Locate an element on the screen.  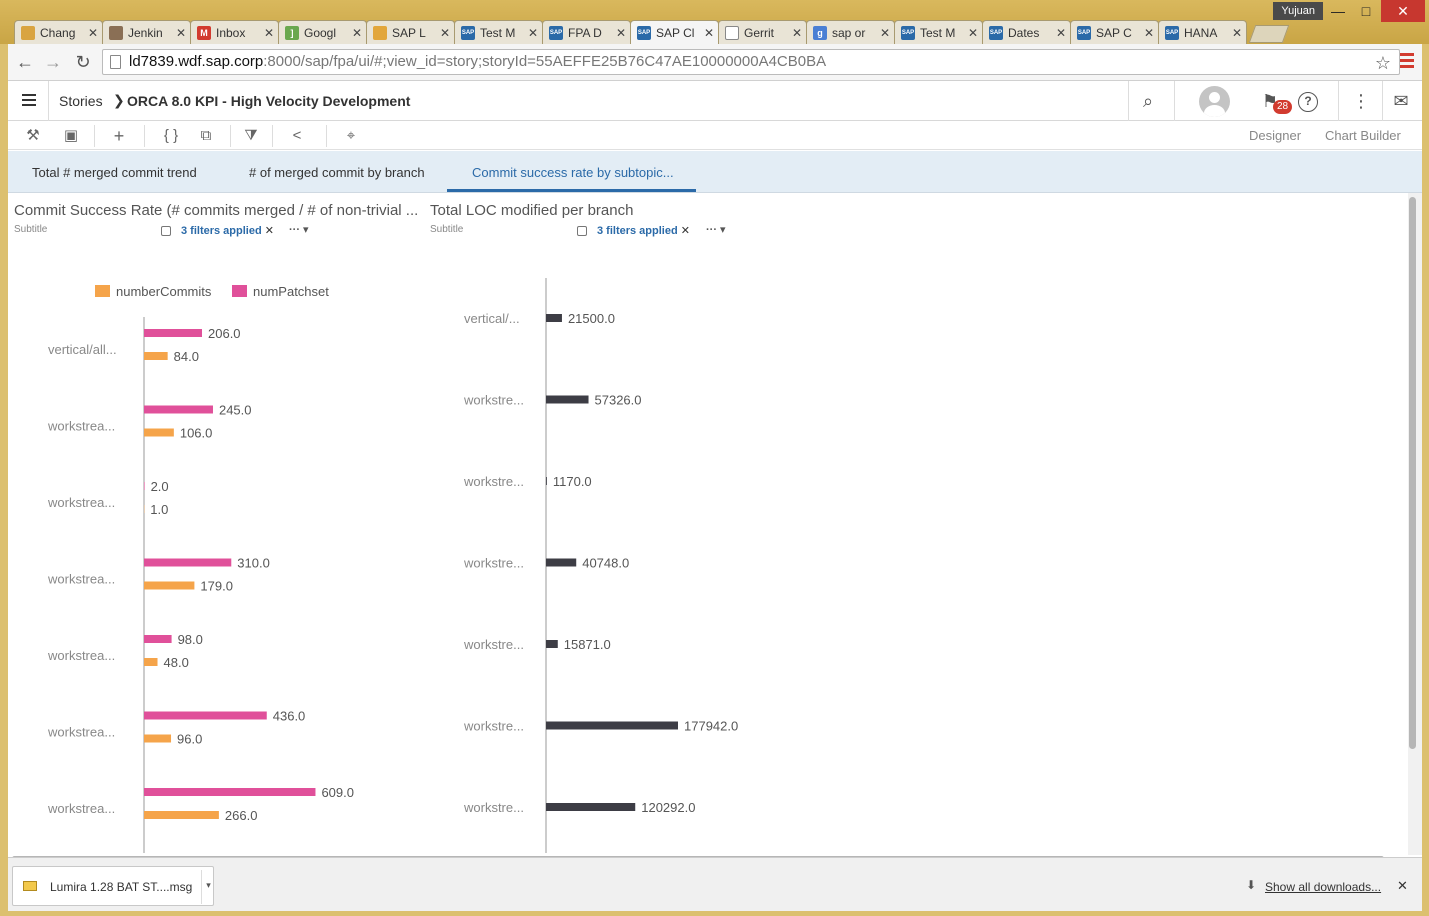
new-tab-button is located at coordinates (1269, 34).